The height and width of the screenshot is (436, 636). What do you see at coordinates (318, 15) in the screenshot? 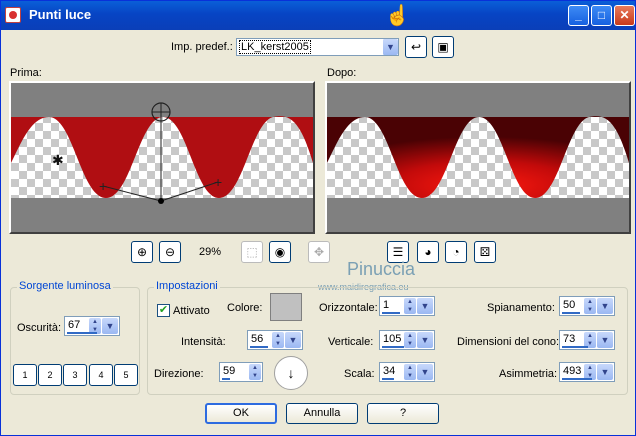
I see `title-bar: Punti luce _ □ ✕` at bounding box center [318, 15].